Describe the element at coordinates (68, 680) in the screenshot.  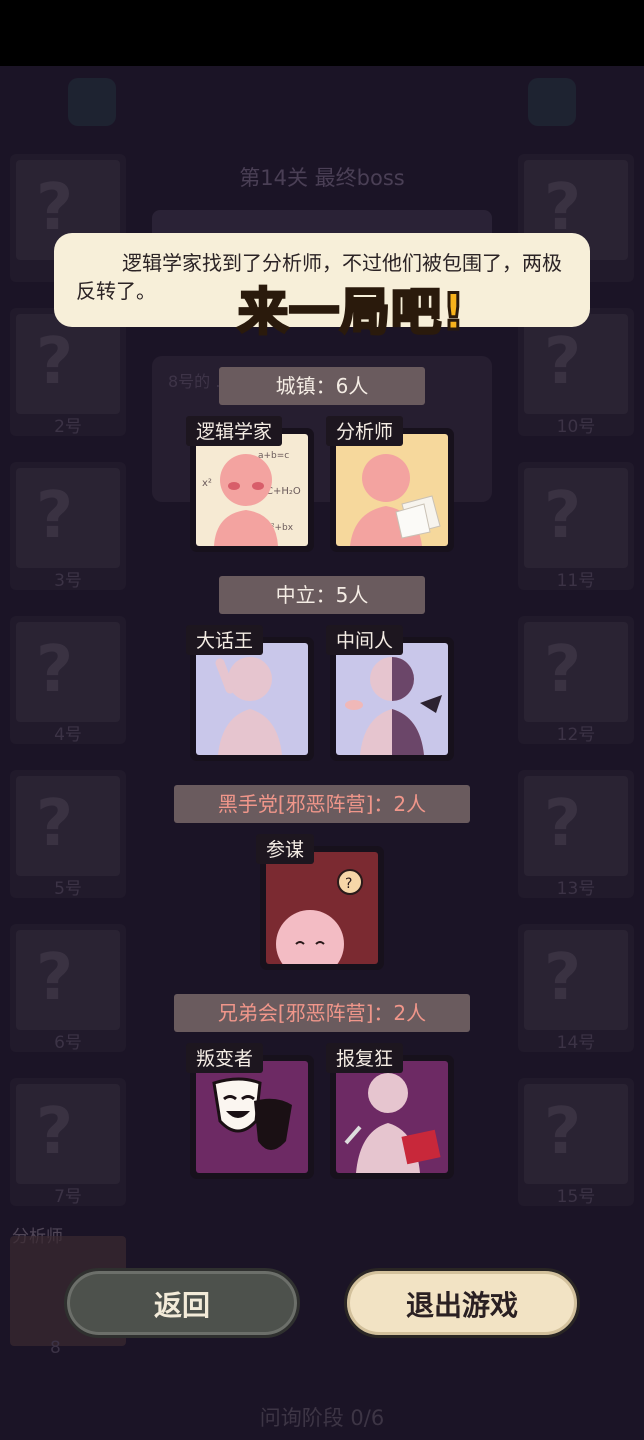
I see `player-slot: ? 4号` at that location.